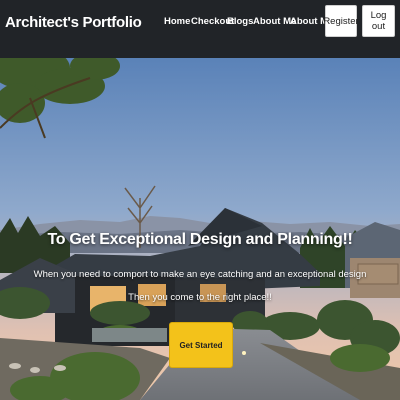  Describe the element at coordinates (177, 21) in the screenshot. I see `nav-link-home: Home` at that location.